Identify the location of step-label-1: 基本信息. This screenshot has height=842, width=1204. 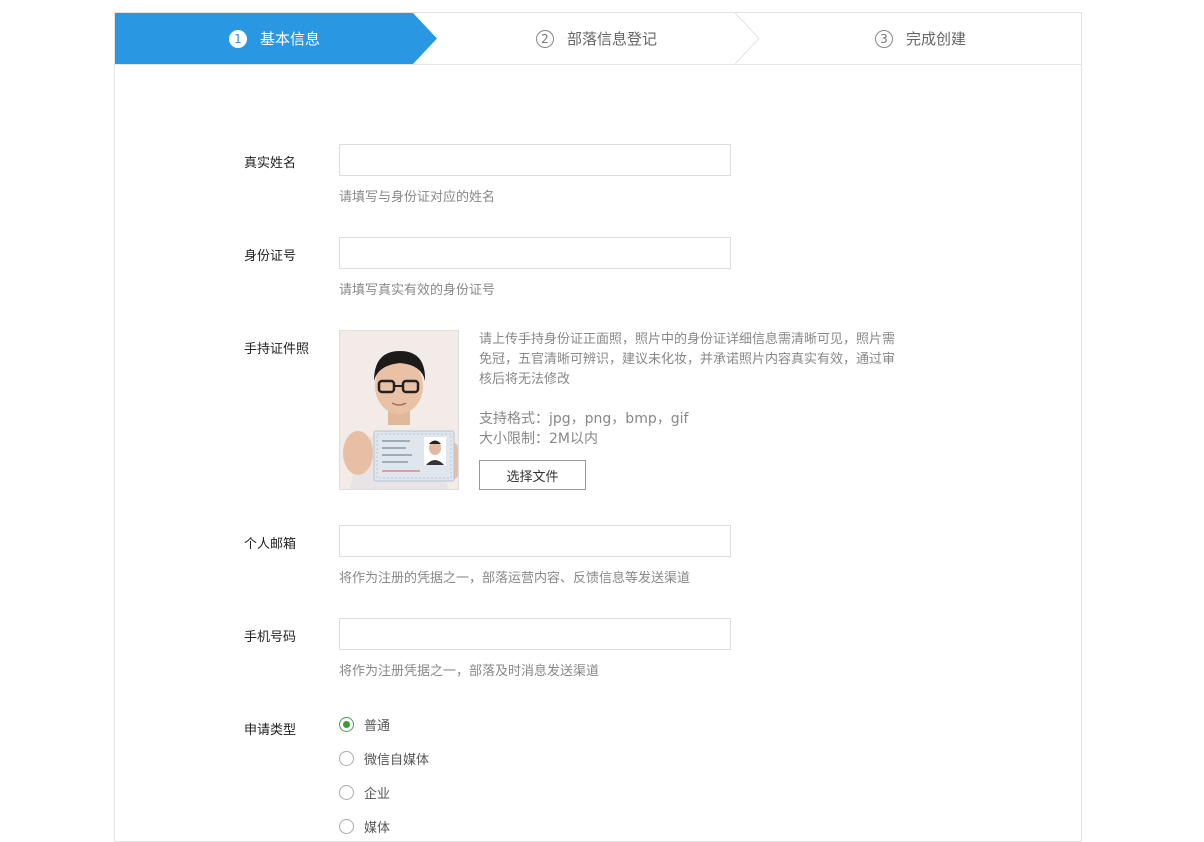
(290, 39).